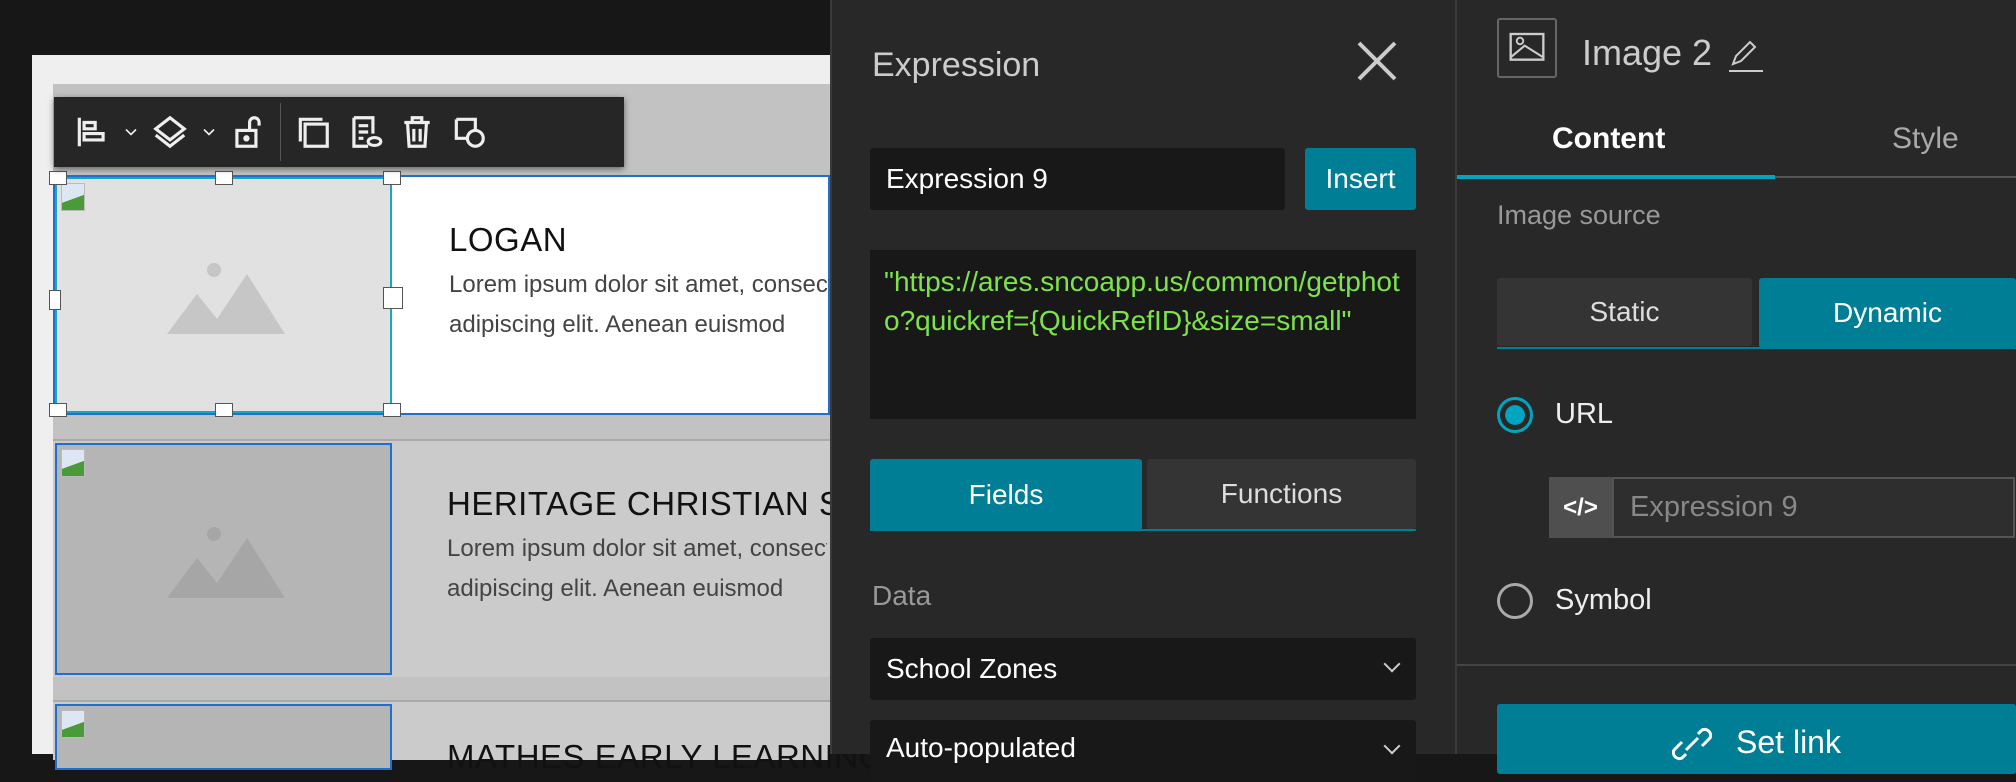 The image size is (2016, 782). I want to click on delete-icon, so click(417, 132).